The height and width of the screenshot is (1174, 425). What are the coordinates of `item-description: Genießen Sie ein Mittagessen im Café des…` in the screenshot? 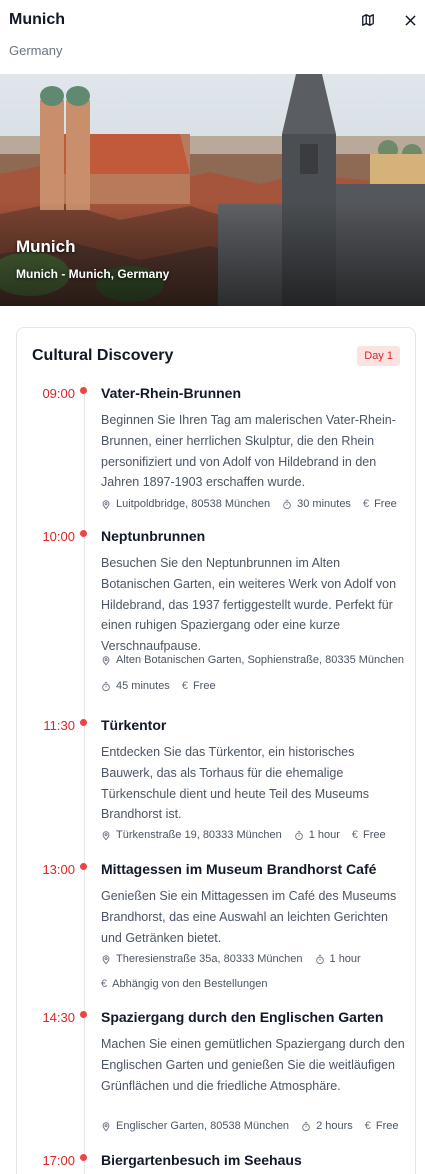 It's located at (249, 917).